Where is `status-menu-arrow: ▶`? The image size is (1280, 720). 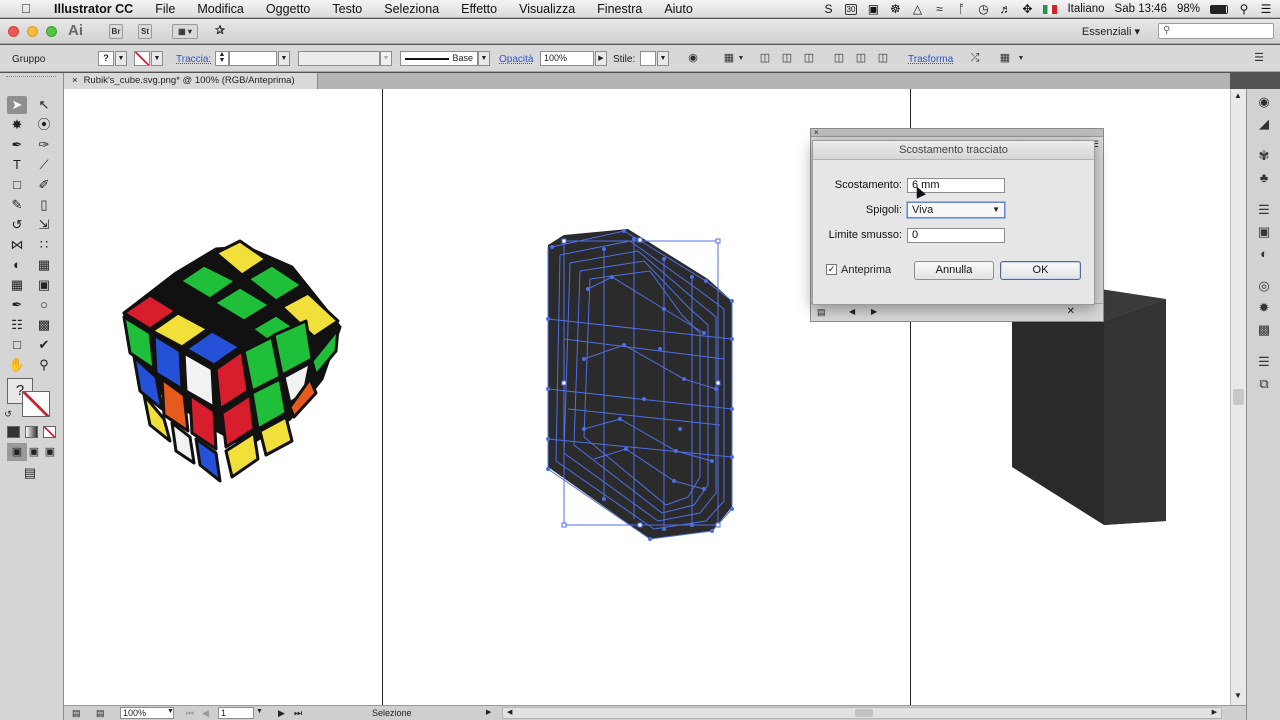
status-menu-arrow: ▶ is located at coordinates (488, 712).